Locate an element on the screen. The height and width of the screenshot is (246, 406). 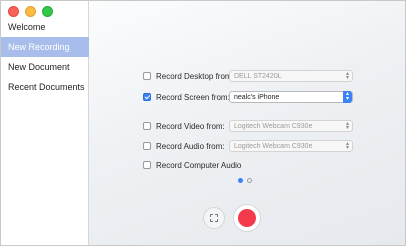
window-controls is located at coordinates (30, 11).